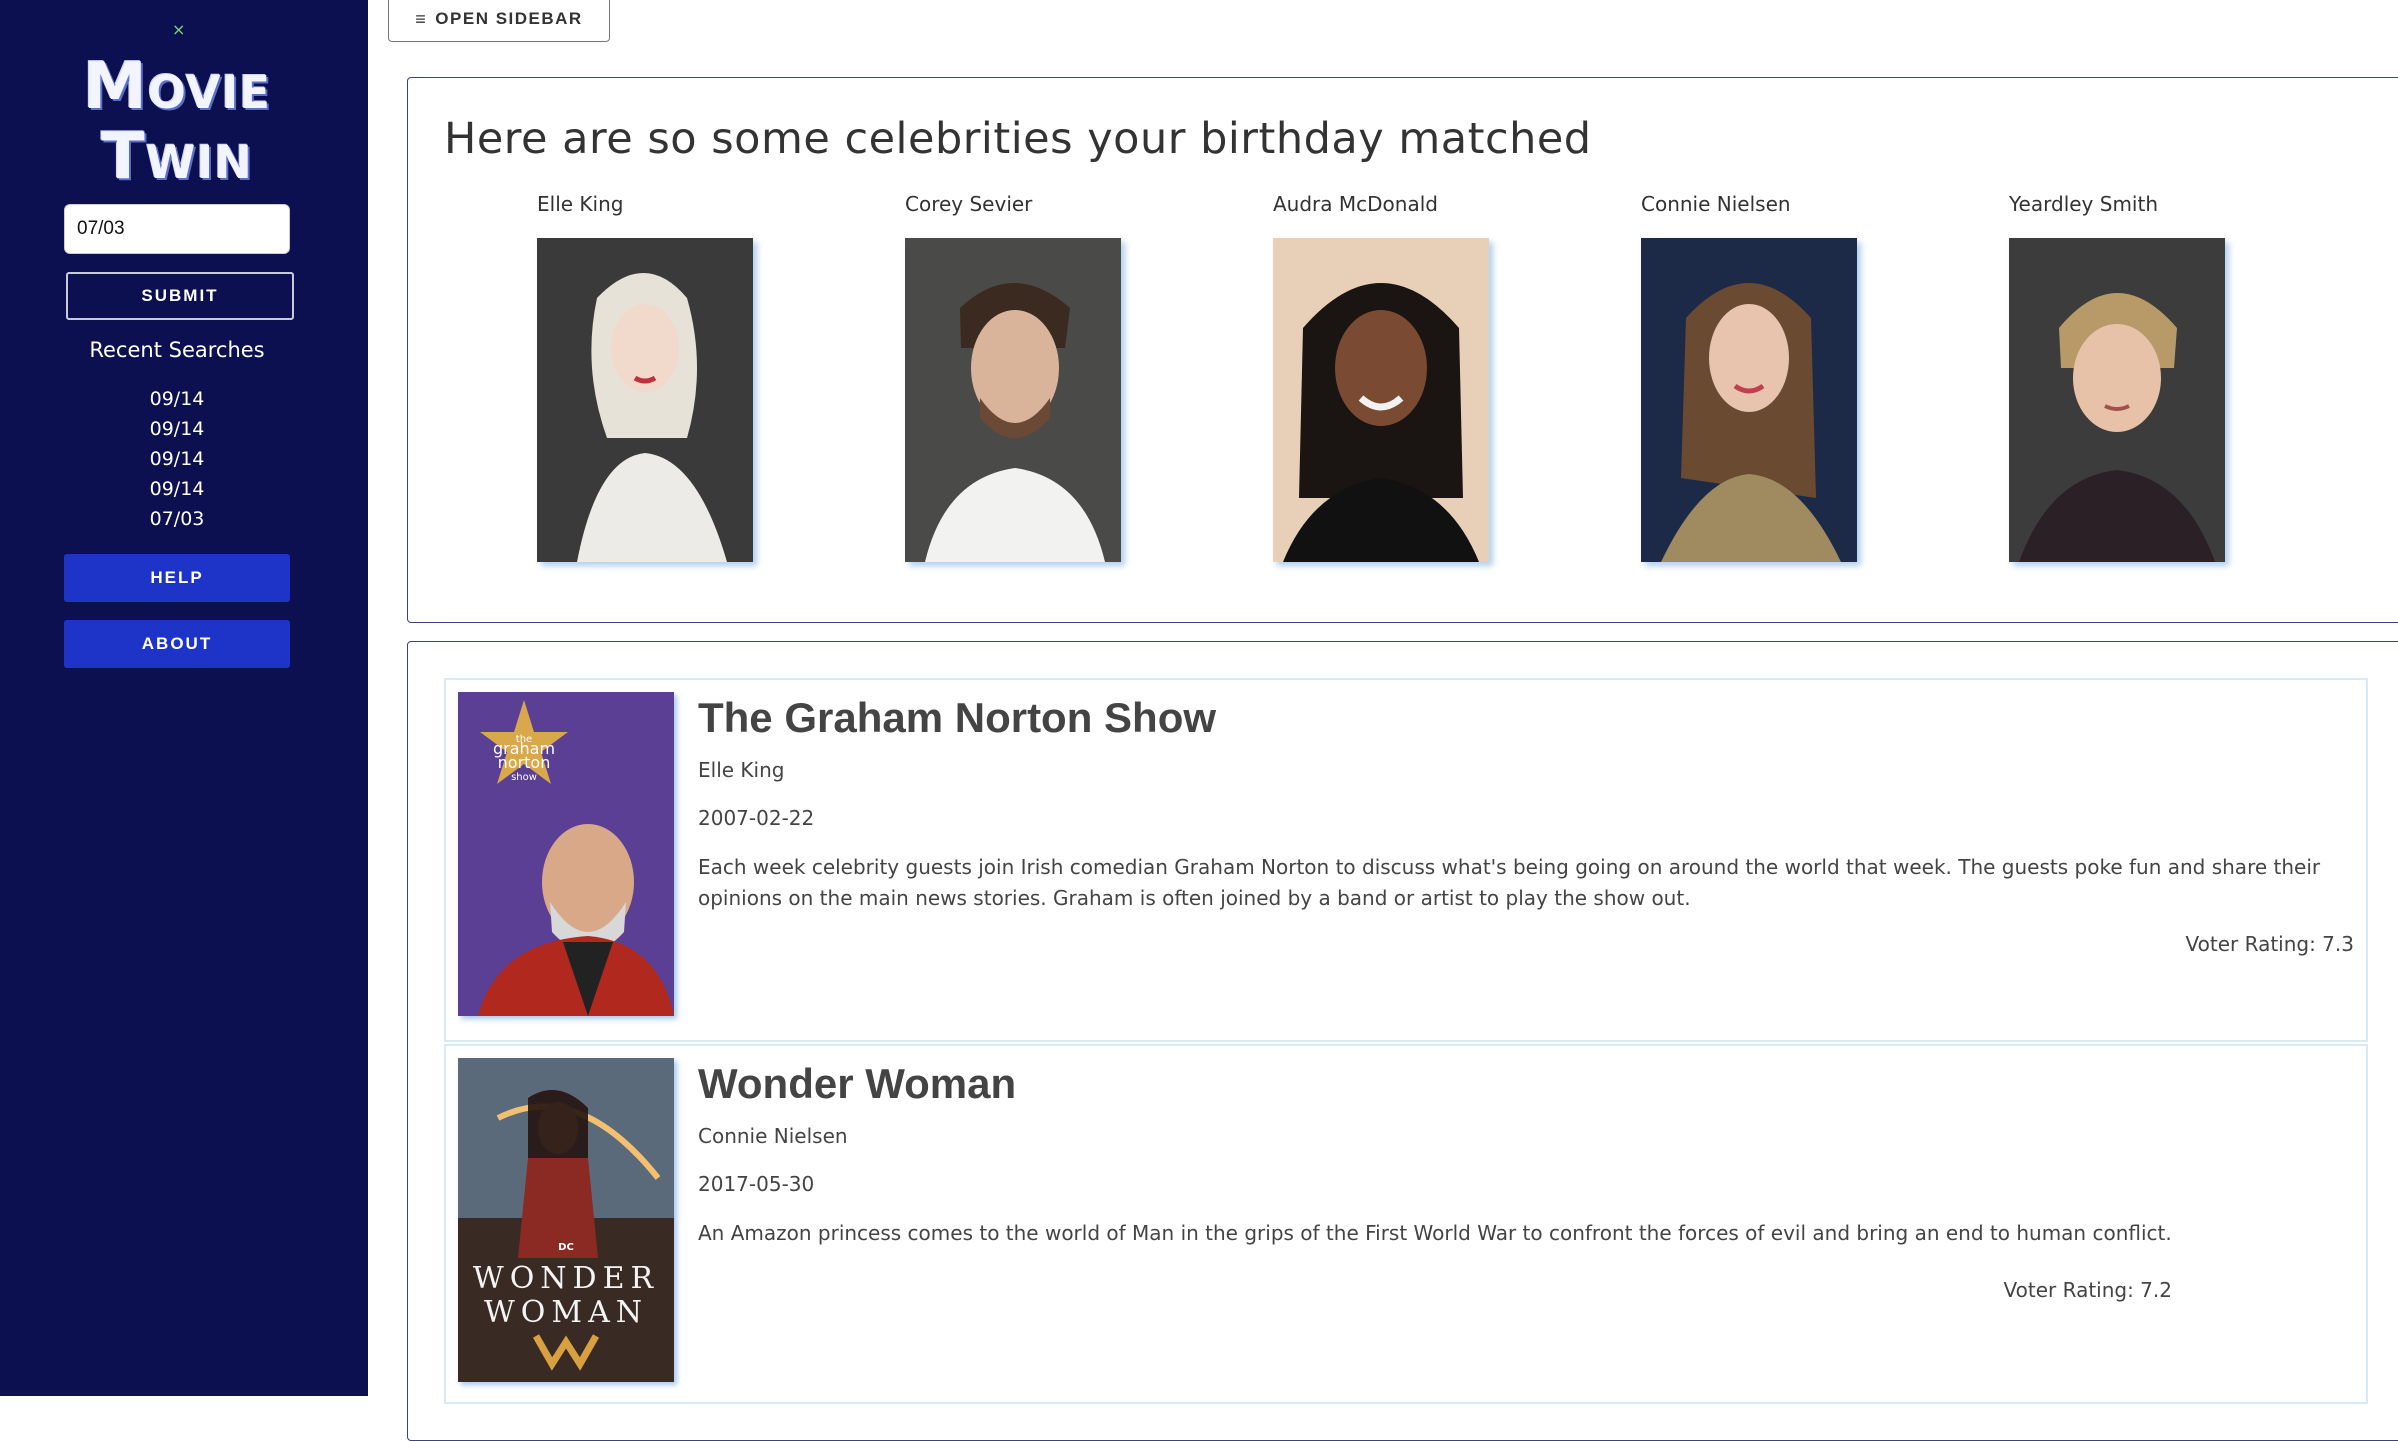  Describe the element at coordinates (566, 1247) in the screenshot. I see `poster-text-1: DC` at that location.